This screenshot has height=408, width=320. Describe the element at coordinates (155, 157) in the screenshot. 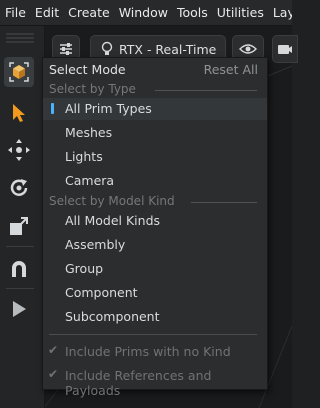

I see `menu-item-lights: Lights` at that location.